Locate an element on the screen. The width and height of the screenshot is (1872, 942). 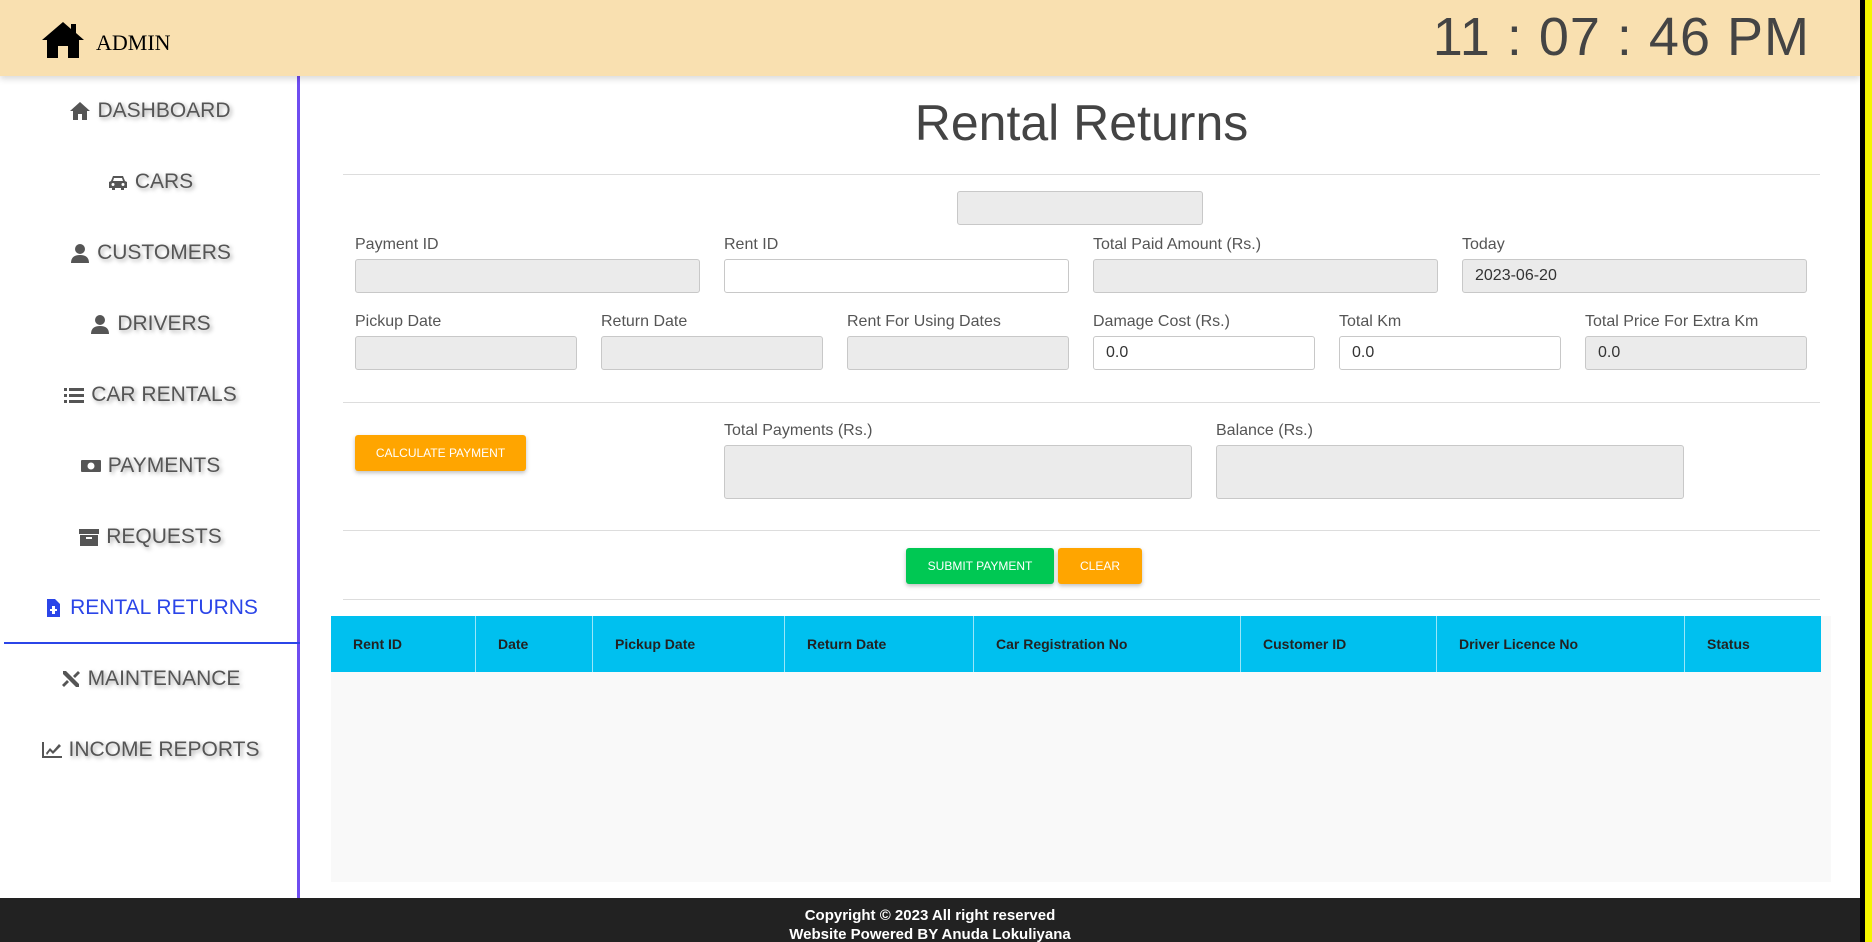
sidebar-item-requests: REQUESTS is located at coordinates (150, 537).